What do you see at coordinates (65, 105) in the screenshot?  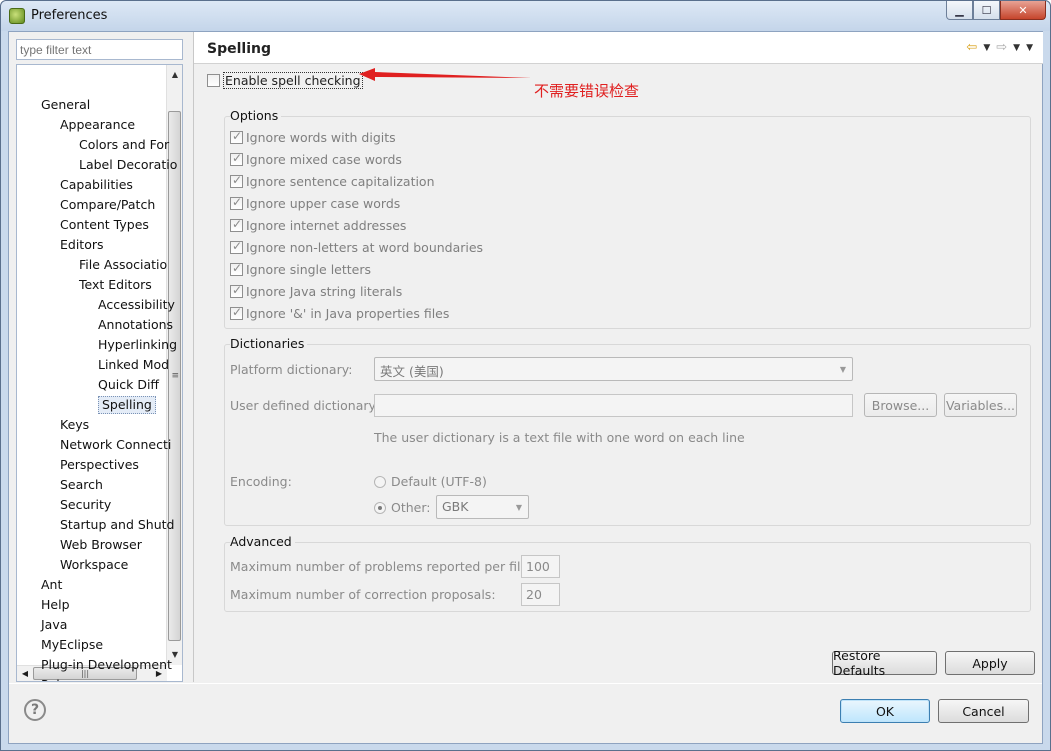 I see `tree-item: General` at bounding box center [65, 105].